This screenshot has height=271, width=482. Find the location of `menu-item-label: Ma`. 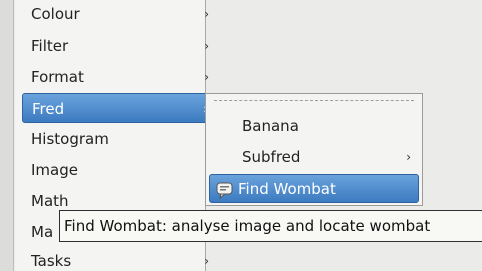

menu-item-label: Ma is located at coordinates (42, 232).